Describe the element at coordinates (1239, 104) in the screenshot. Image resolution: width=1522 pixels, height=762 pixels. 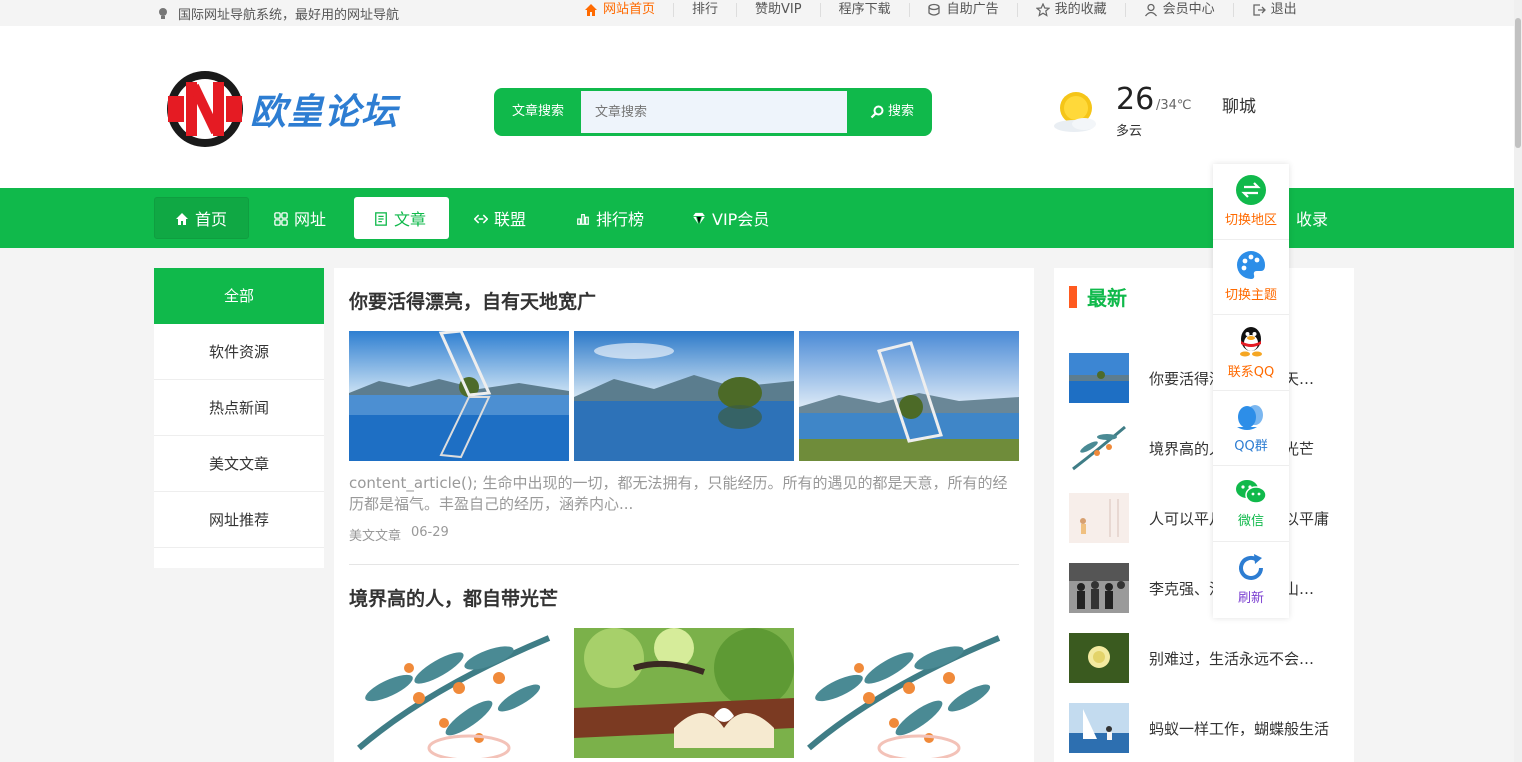
I see `weather-city: 聊城` at that location.